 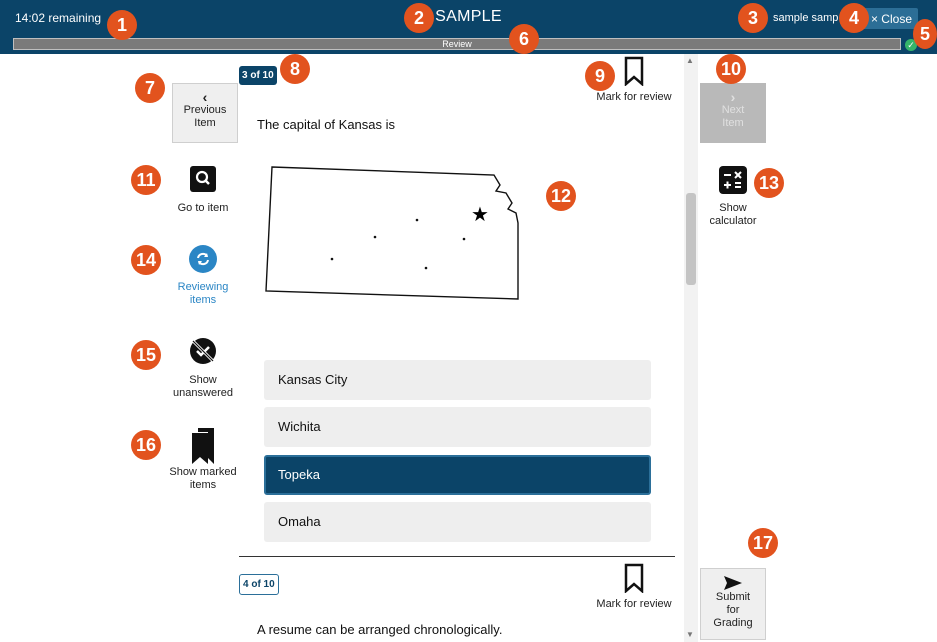 What do you see at coordinates (205, 113) in the screenshot?
I see `previous-item-button: ‹ Previous Item` at bounding box center [205, 113].